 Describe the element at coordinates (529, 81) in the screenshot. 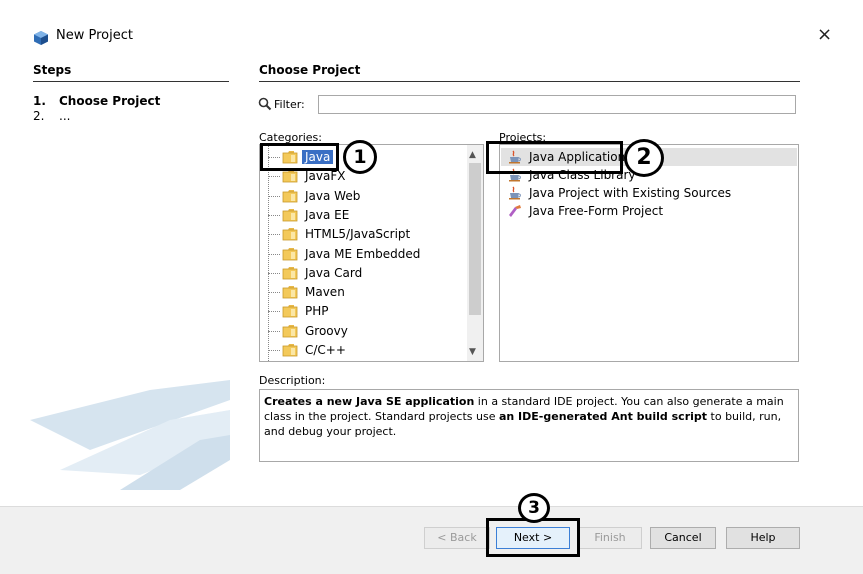

I see `heading-divider` at that location.